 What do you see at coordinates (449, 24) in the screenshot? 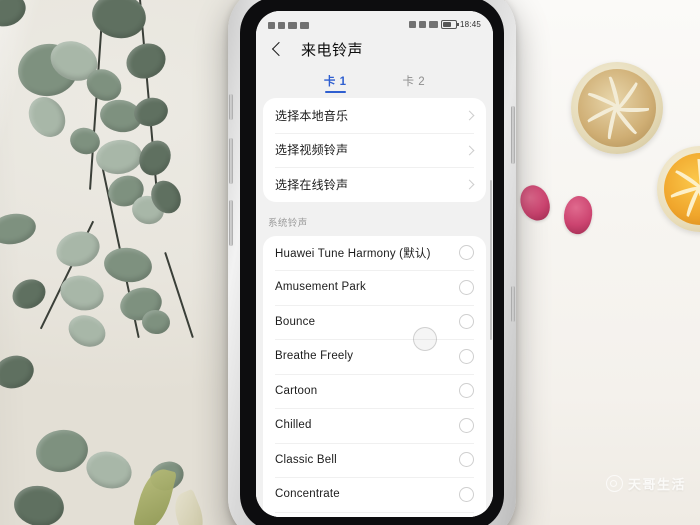
I see `battery-icon` at bounding box center [449, 24].